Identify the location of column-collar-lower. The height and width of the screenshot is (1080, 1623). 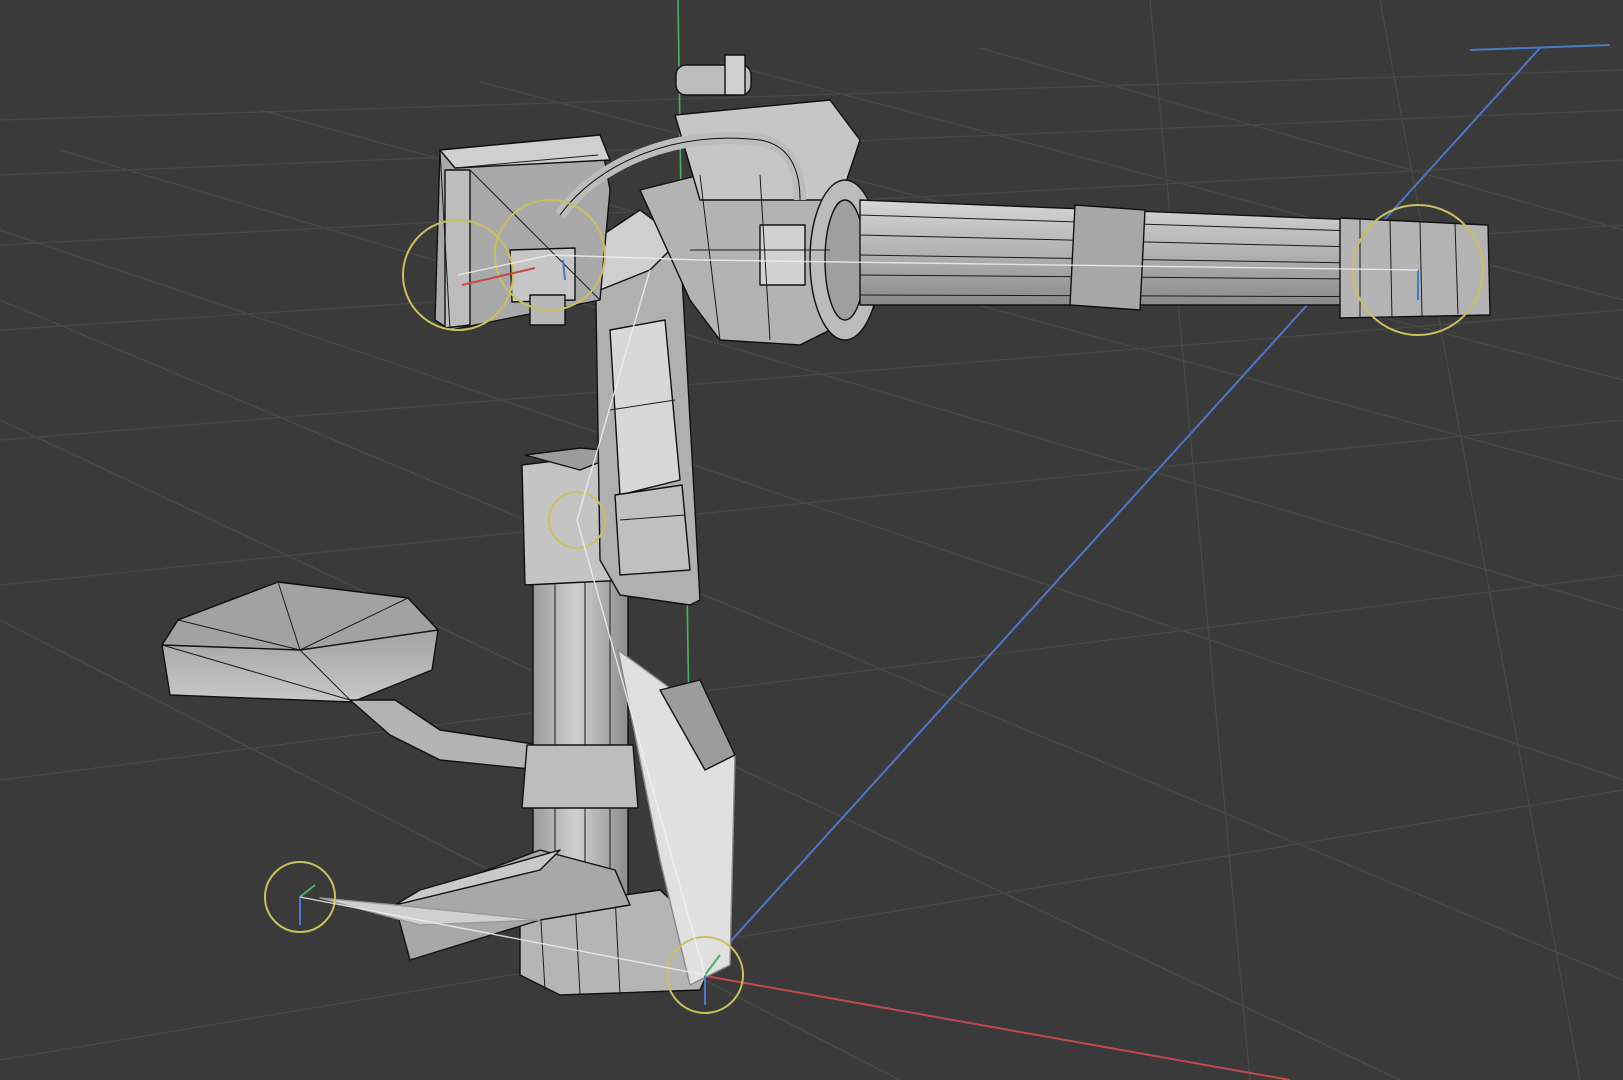
(580, 776).